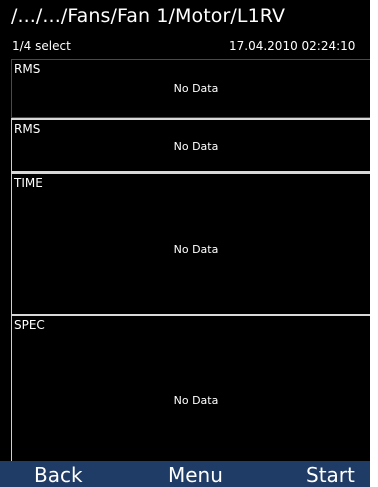  What do you see at coordinates (58, 475) in the screenshot?
I see `back-button: Back` at bounding box center [58, 475].